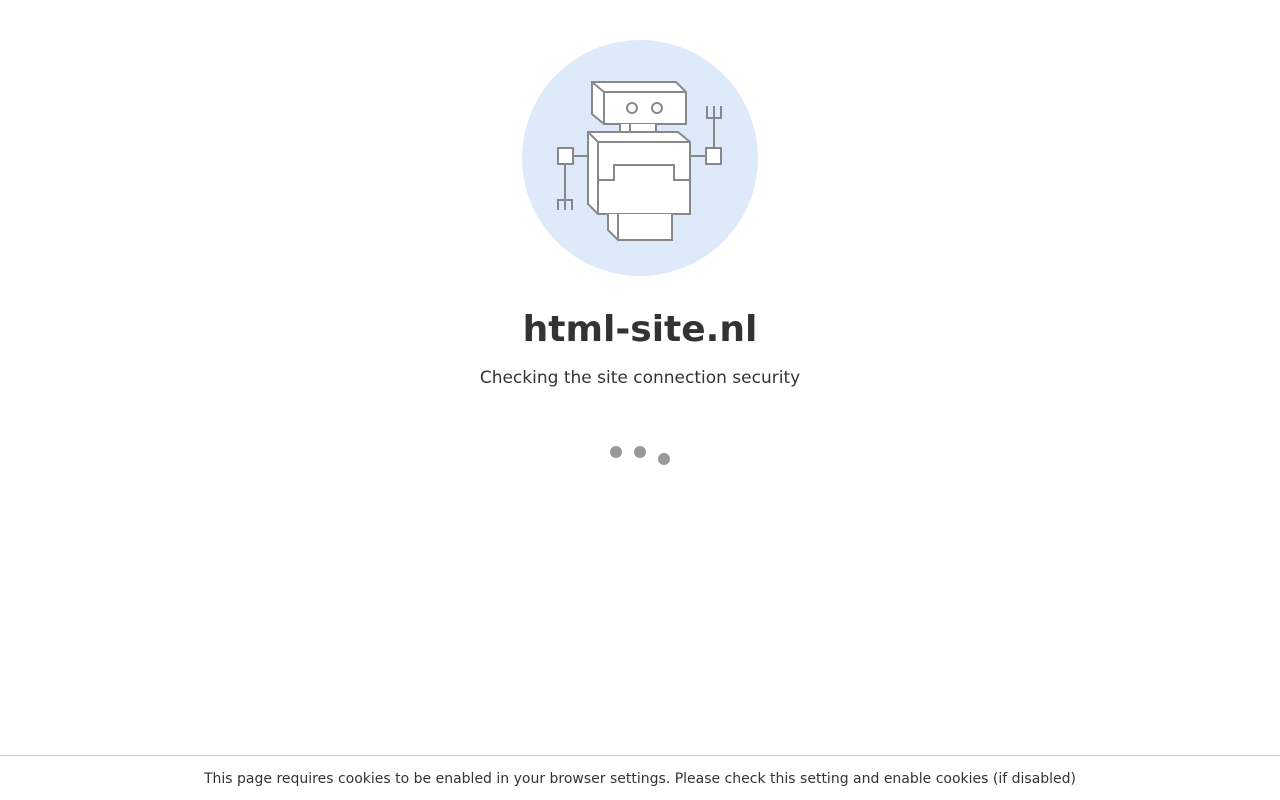 The width and height of the screenshot is (1280, 800). I want to click on site-title: html-site.nl, so click(640, 329).